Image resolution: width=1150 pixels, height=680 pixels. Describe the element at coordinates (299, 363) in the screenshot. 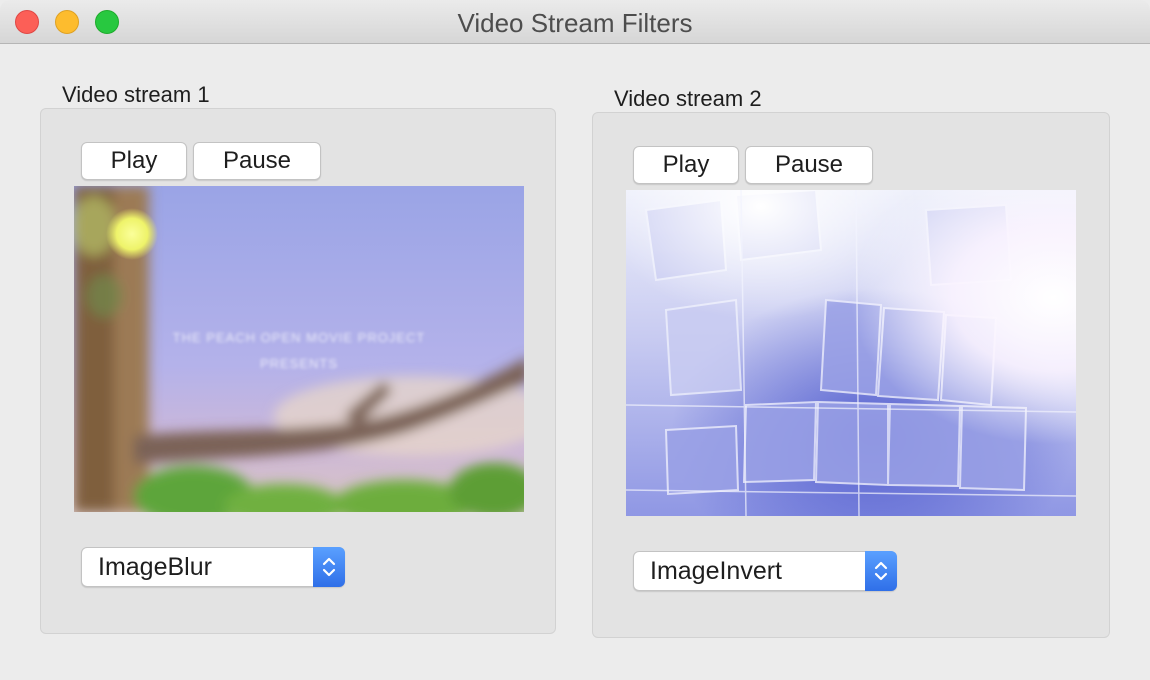

I see `stream-1-frame-caption-2: PRESENTS` at that location.